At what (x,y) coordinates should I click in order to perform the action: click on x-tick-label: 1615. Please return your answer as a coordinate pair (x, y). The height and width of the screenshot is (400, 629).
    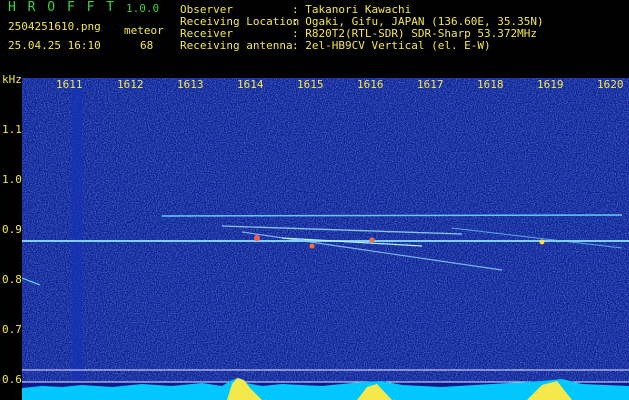
    Looking at the image, I should click on (310, 84).